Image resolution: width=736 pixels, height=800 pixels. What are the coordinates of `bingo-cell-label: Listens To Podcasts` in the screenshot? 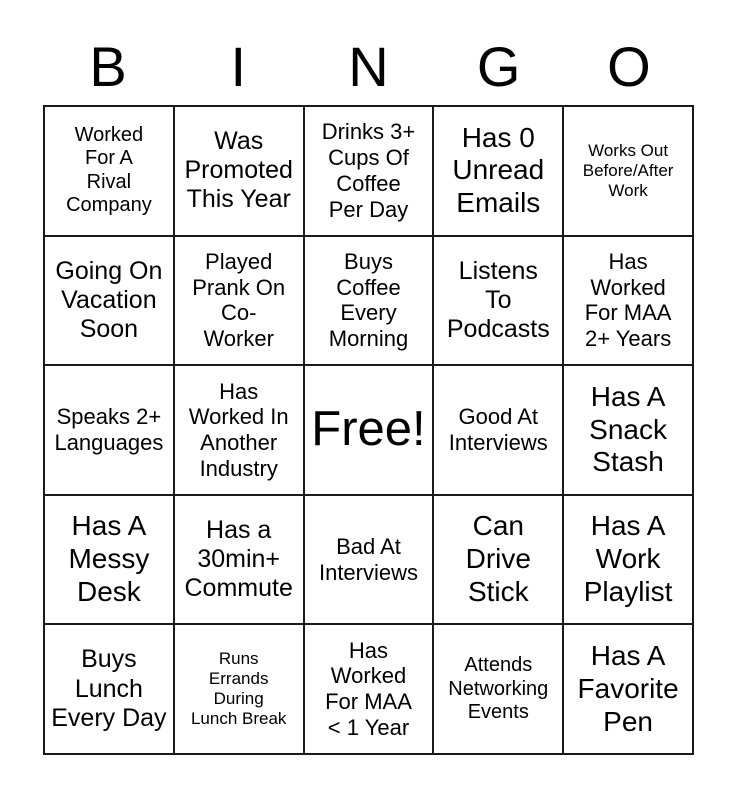 It's located at (498, 300).